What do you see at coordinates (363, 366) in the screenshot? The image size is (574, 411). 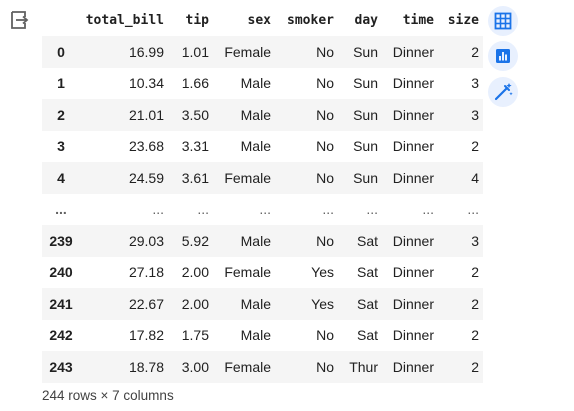 I see `table-cell: Thur` at bounding box center [363, 366].